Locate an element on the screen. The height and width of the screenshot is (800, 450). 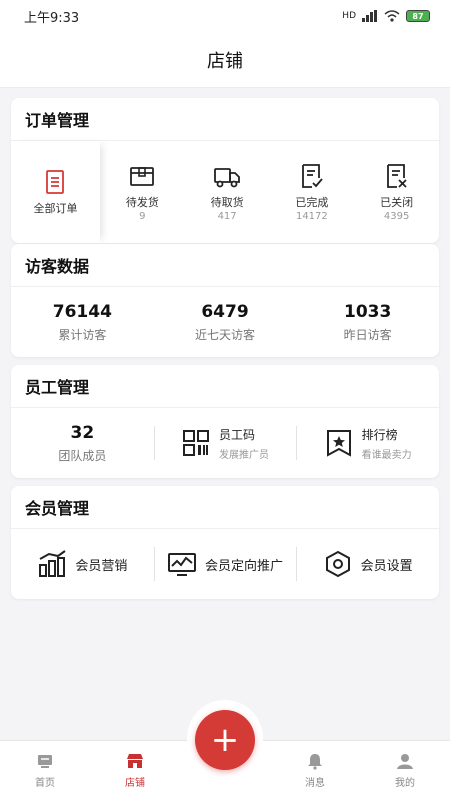
order-management-title: 订单管理 is located at coordinates (225, 119).